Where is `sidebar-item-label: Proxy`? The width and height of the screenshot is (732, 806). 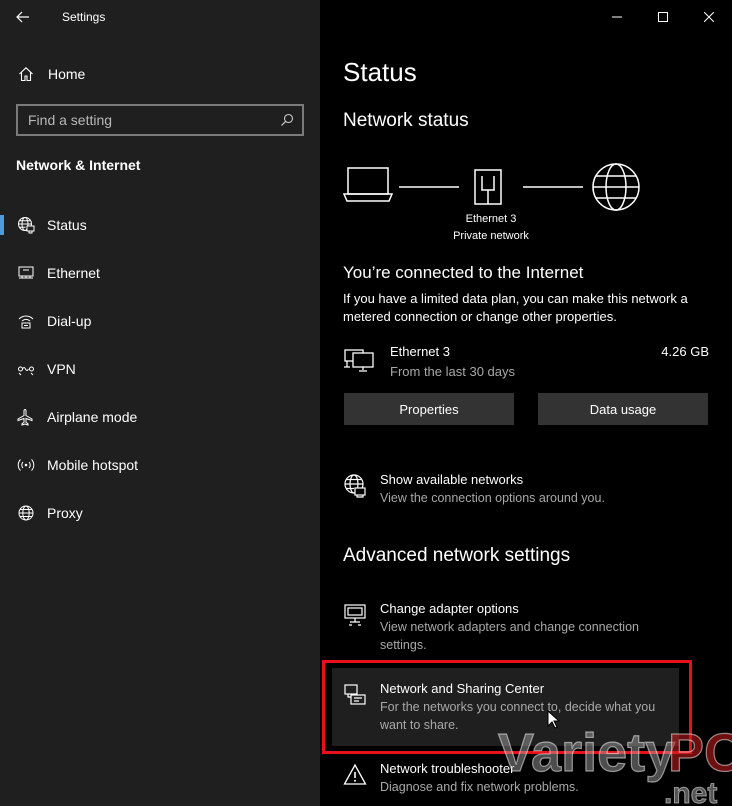
sidebar-item-label: Proxy is located at coordinates (65, 513).